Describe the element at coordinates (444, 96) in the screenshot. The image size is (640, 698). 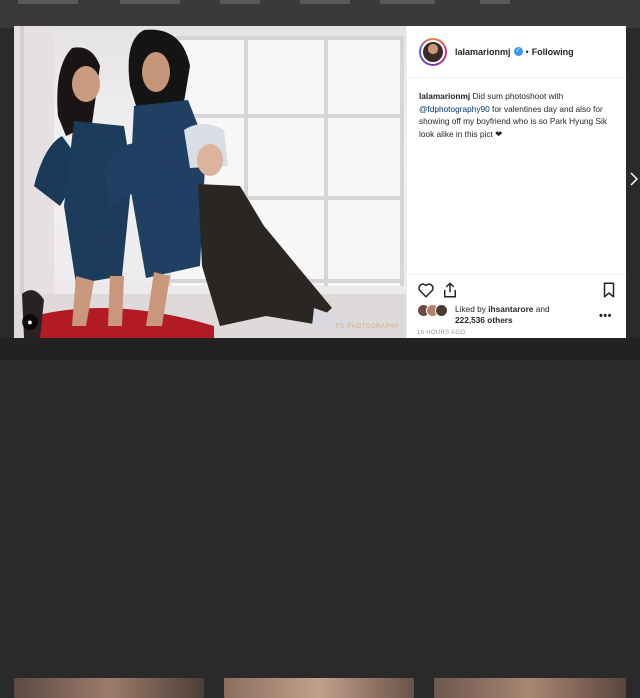
I see `caption-username: lalamarionmj` at that location.